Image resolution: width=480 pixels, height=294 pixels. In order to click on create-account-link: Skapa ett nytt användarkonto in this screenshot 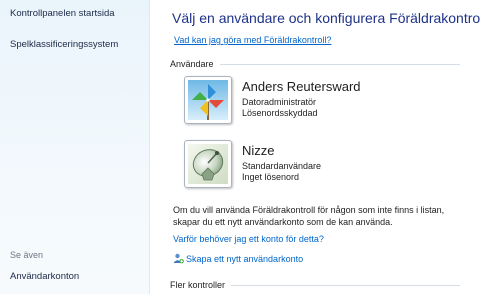, I will do `click(238, 258)`.